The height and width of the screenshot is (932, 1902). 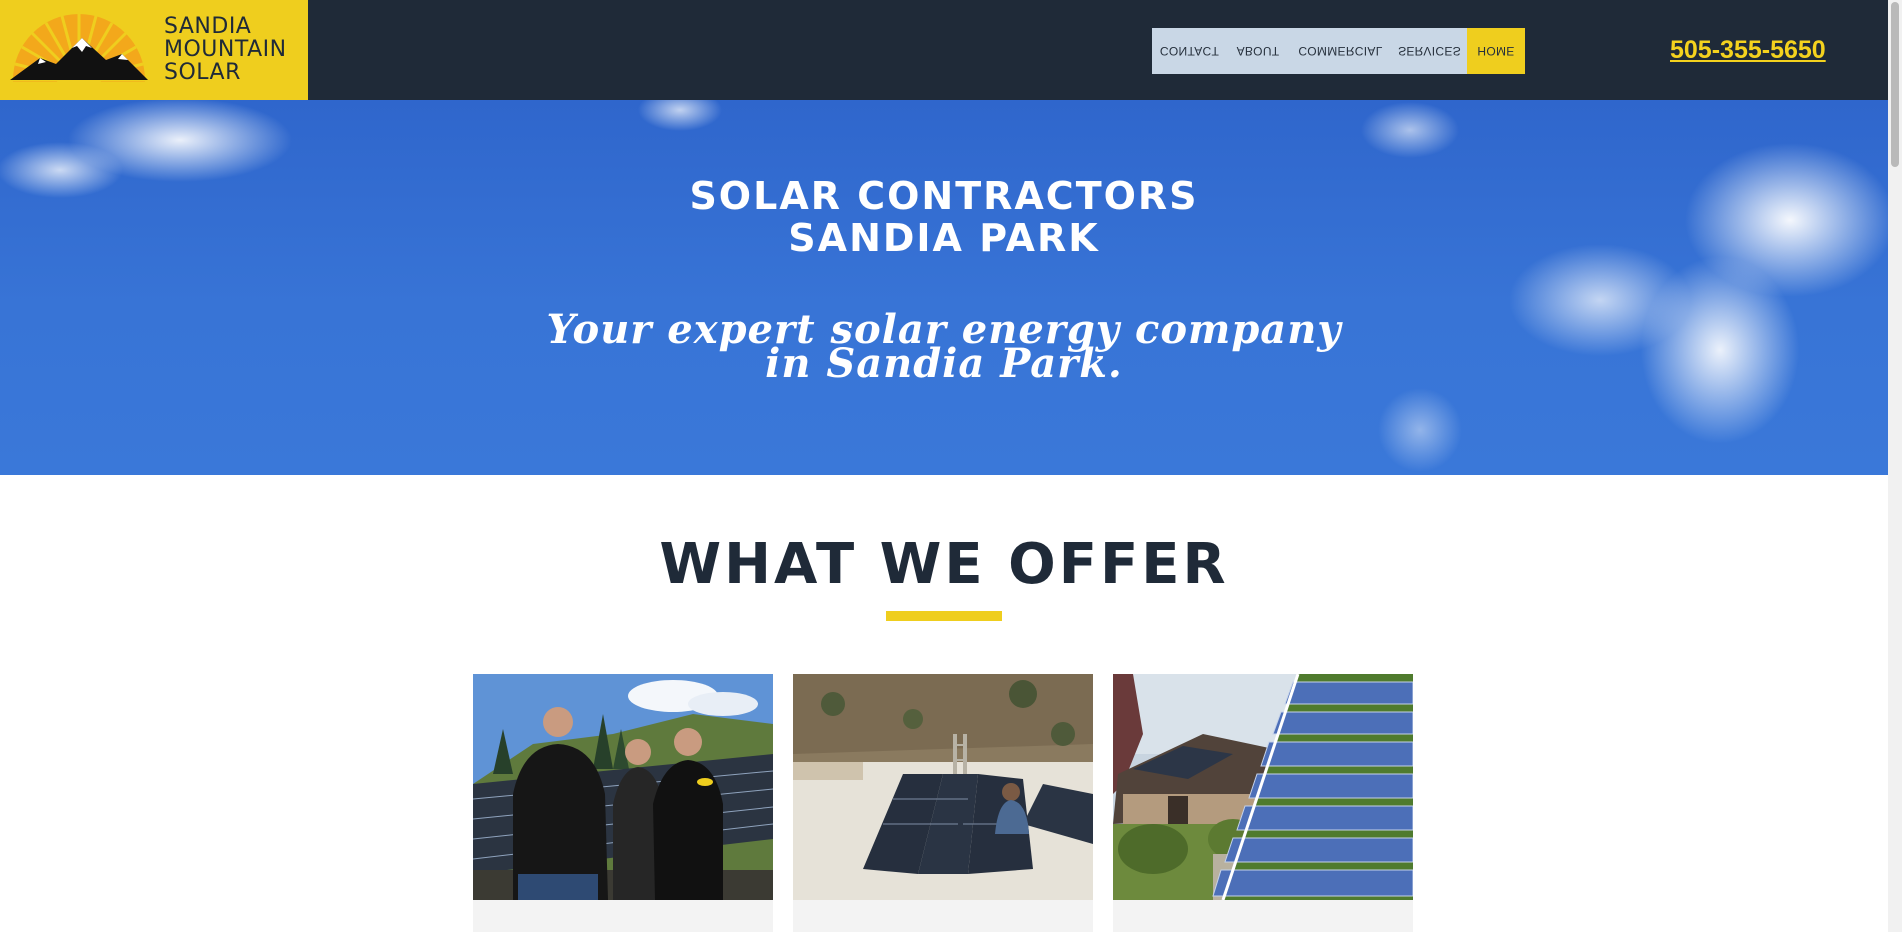 What do you see at coordinates (943, 787) in the screenshot?
I see `rooftop-install-photo` at bounding box center [943, 787].